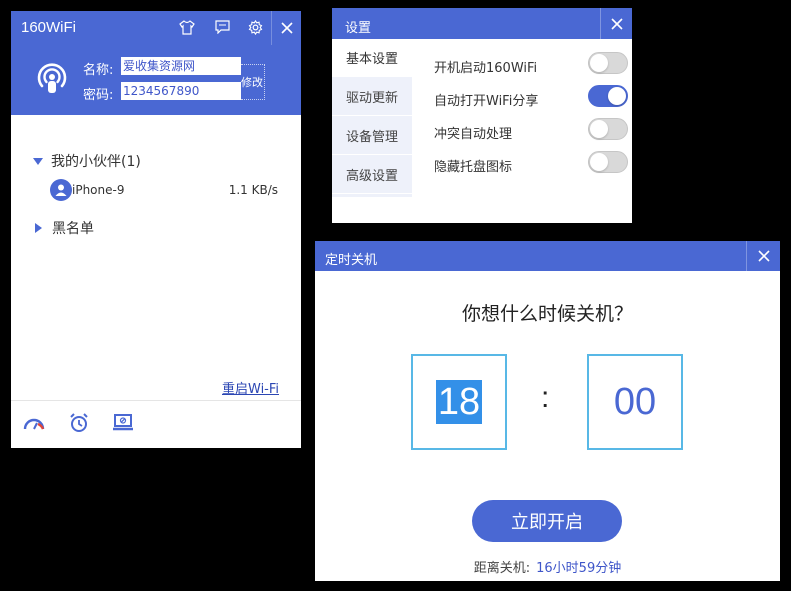 The height and width of the screenshot is (591, 791). What do you see at coordinates (486, 68) in the screenshot?
I see `option-autostart-label: 开机启动160WiFi` at bounding box center [486, 68].